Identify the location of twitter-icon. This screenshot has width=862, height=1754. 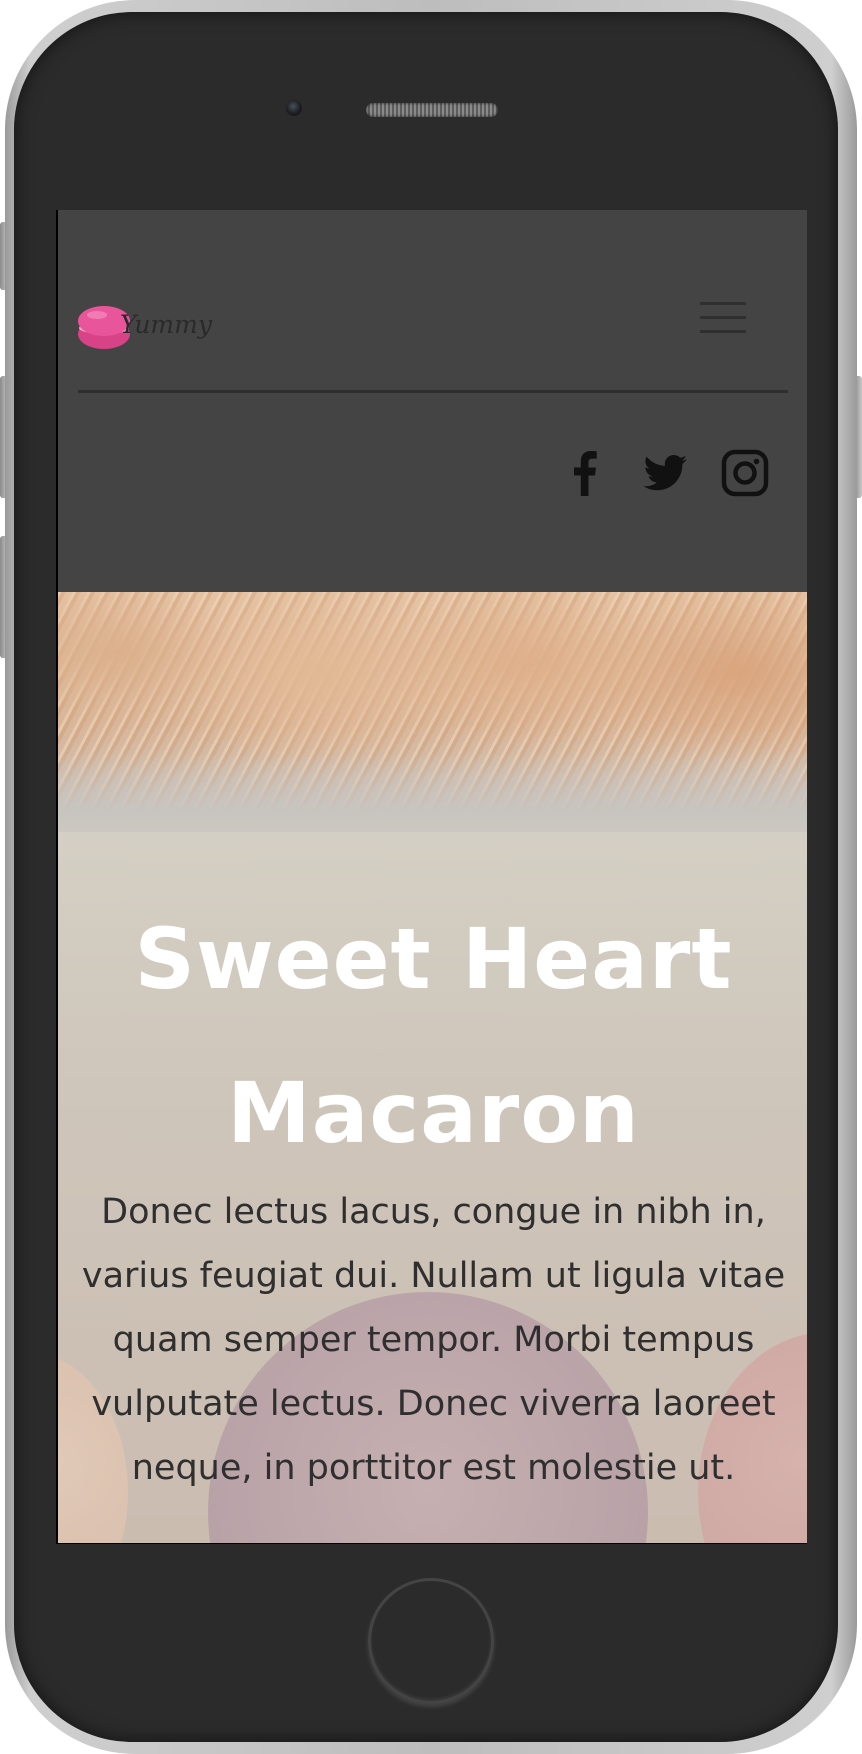
(665, 473).